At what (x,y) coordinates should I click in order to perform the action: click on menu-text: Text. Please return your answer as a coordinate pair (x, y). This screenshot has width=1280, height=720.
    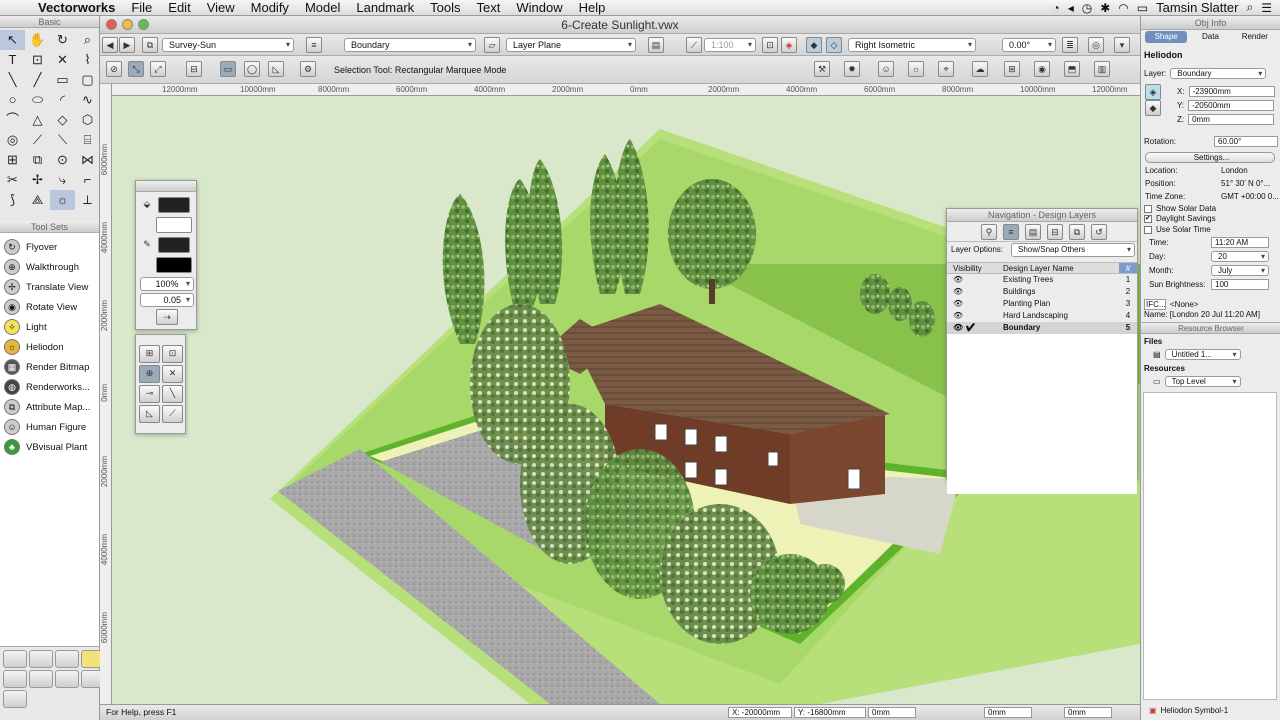
    Looking at the image, I should click on (489, 7).